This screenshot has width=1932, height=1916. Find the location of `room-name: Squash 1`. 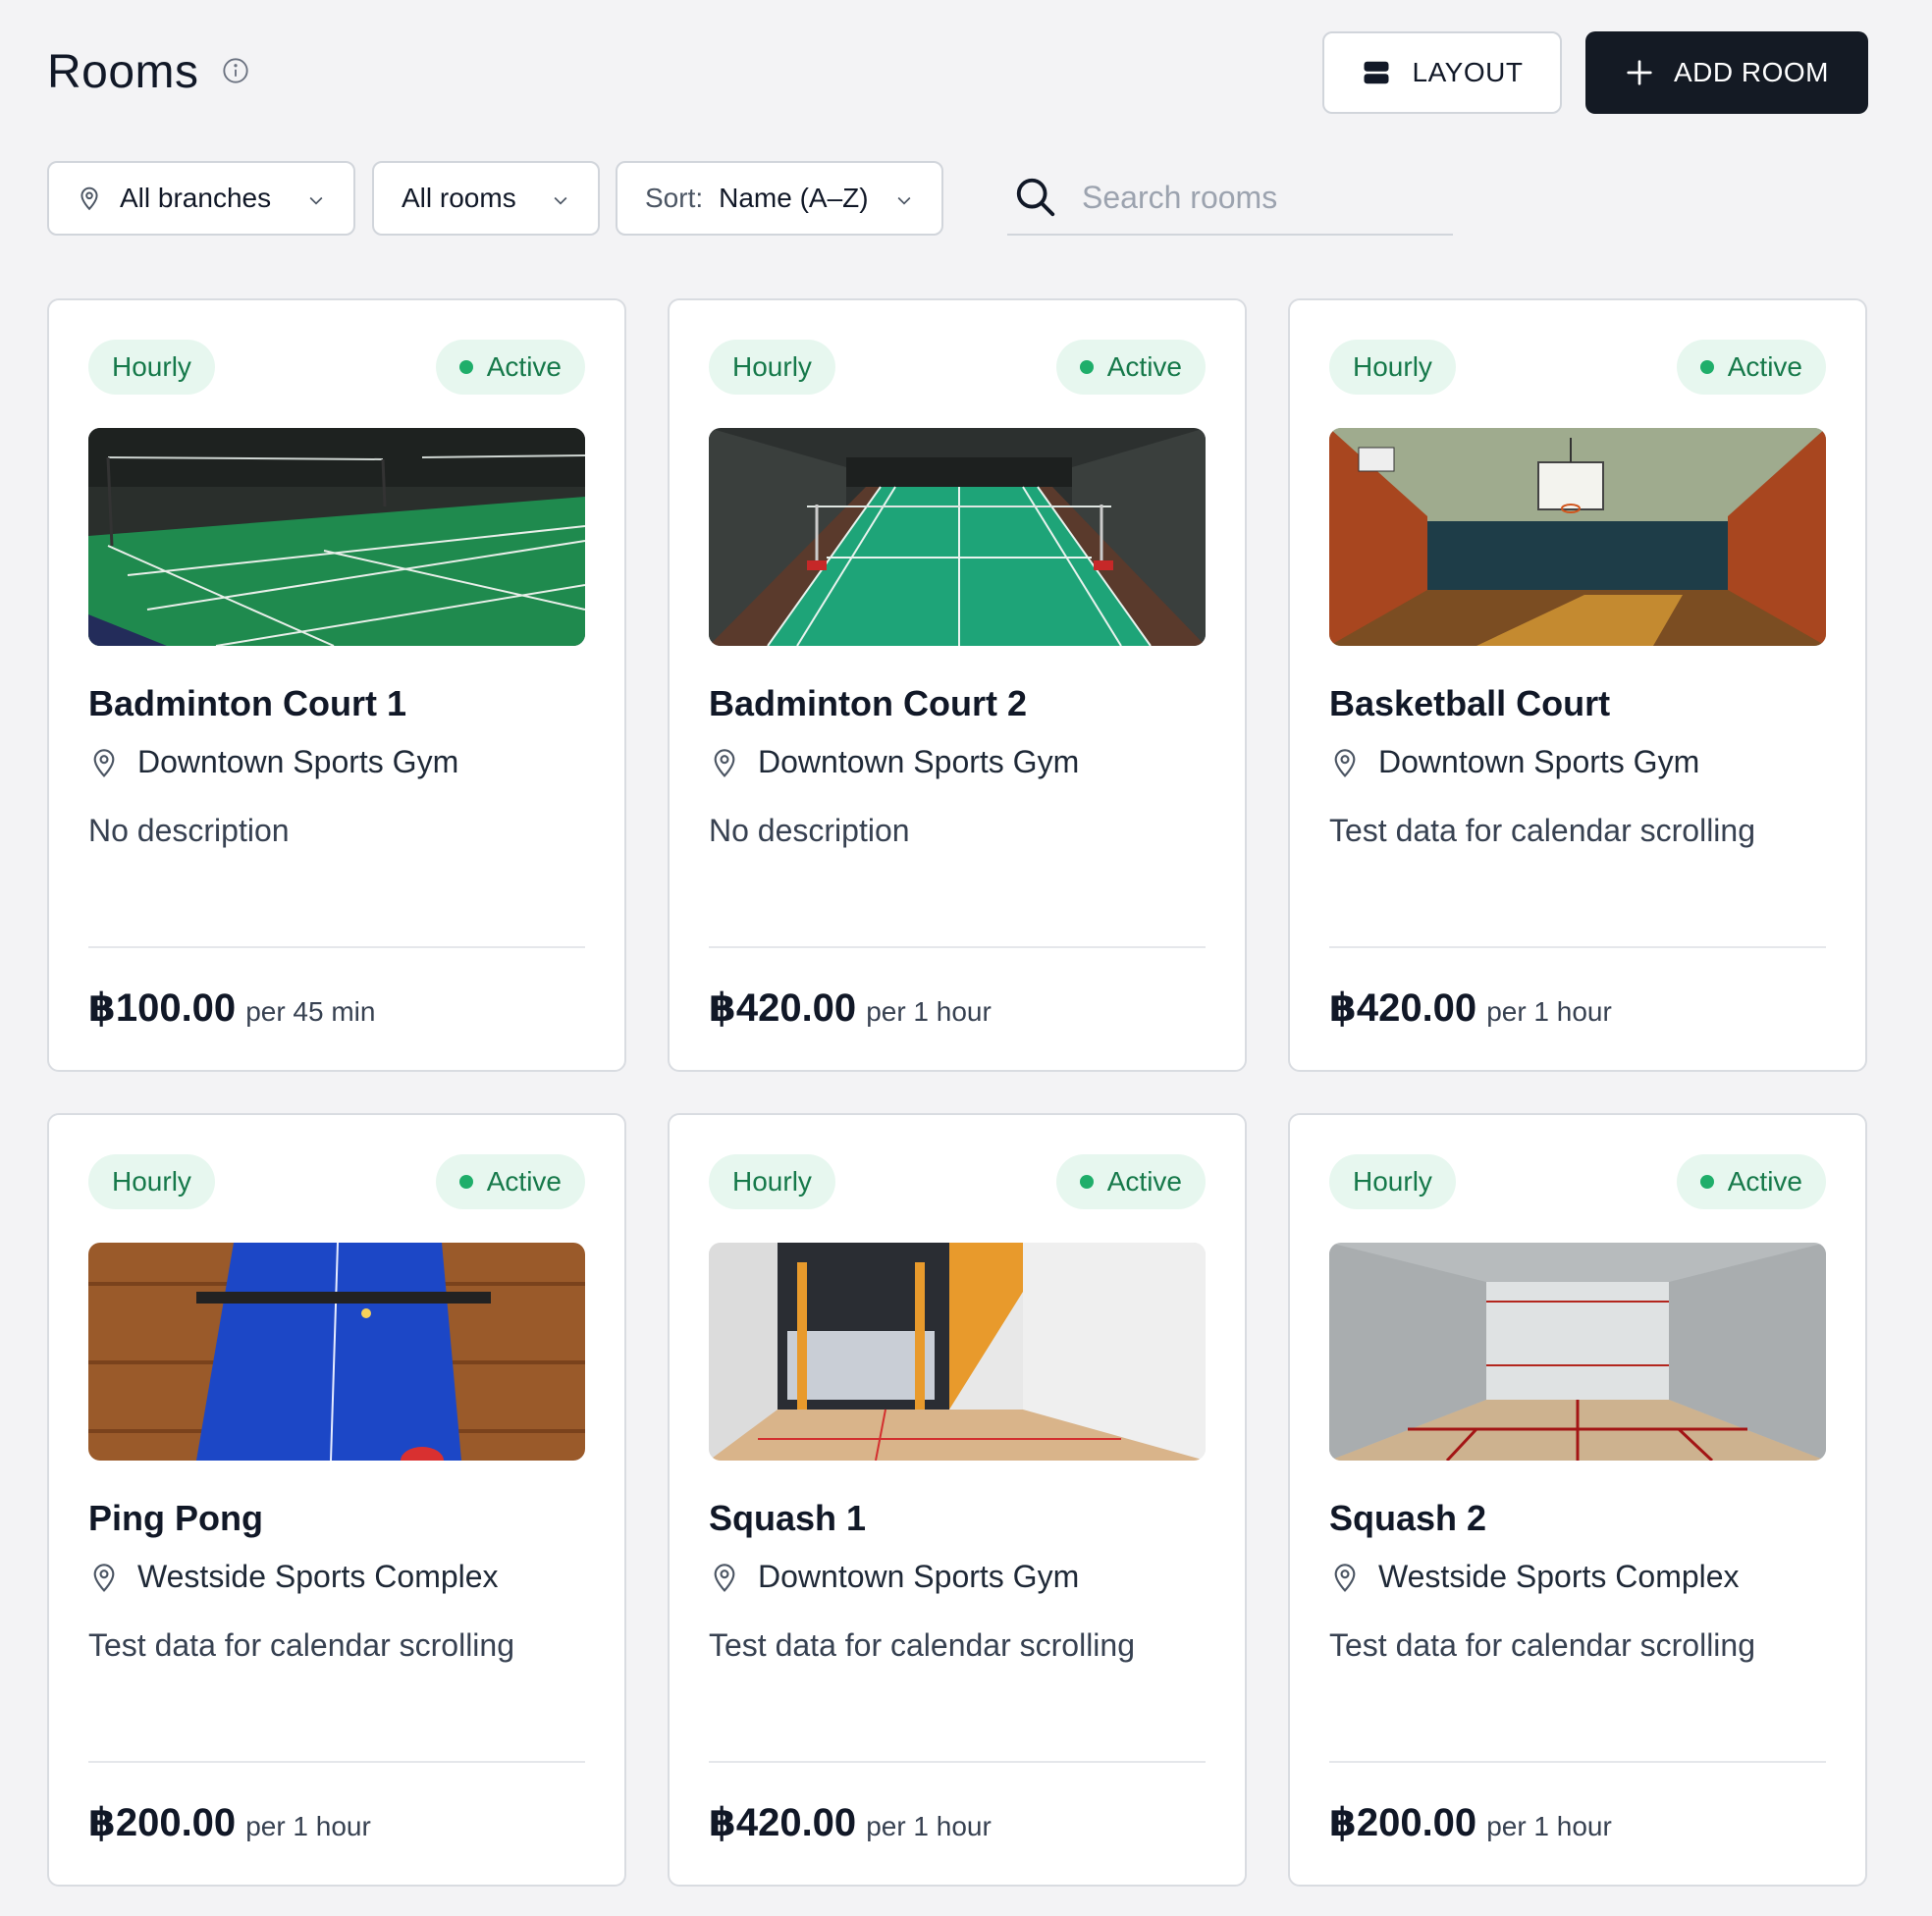

room-name: Squash 1 is located at coordinates (788, 1518).